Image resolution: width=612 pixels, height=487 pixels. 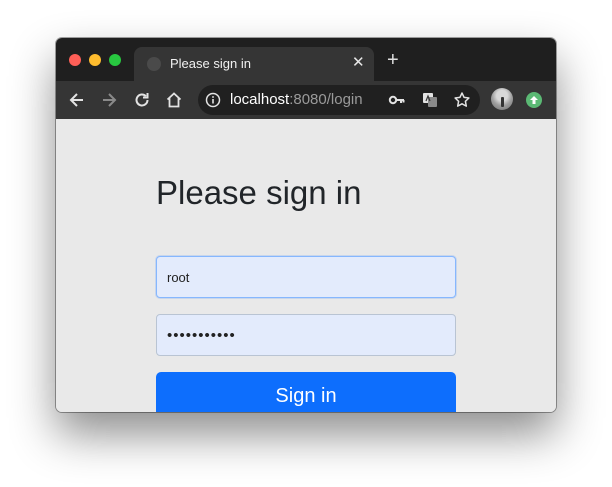 I want to click on username-input, so click(x=306, y=277).